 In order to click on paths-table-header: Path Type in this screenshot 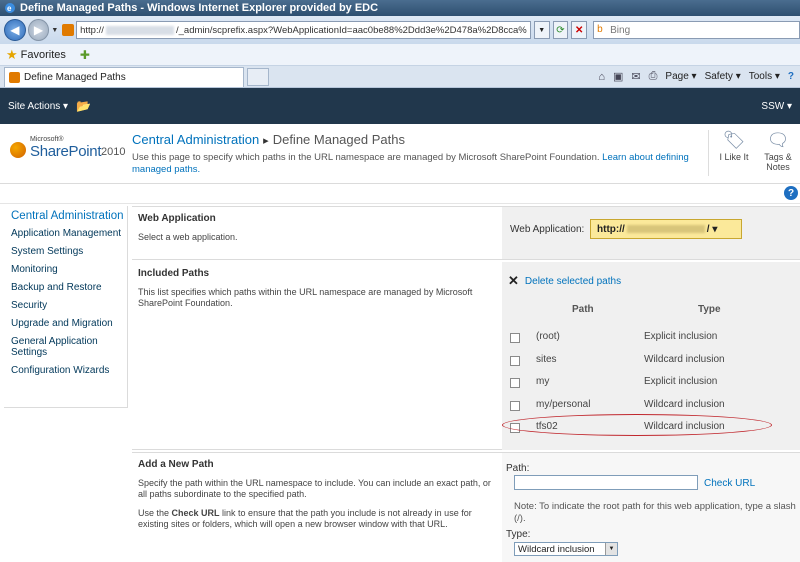, I will do `click(651, 311)`.